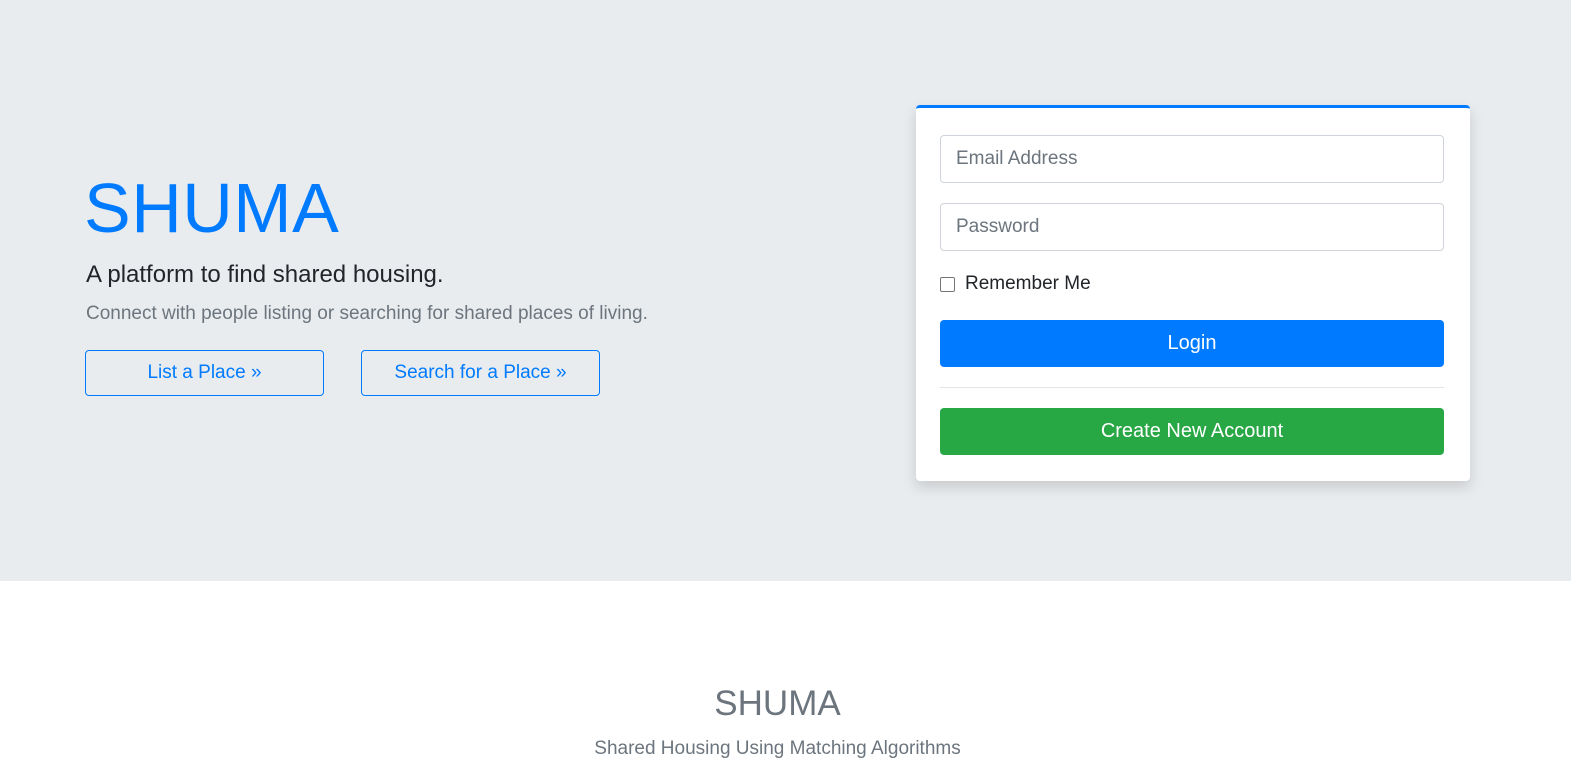 The image size is (1571, 766). I want to click on hero-tagline: A platform to find shared housing., so click(265, 274).